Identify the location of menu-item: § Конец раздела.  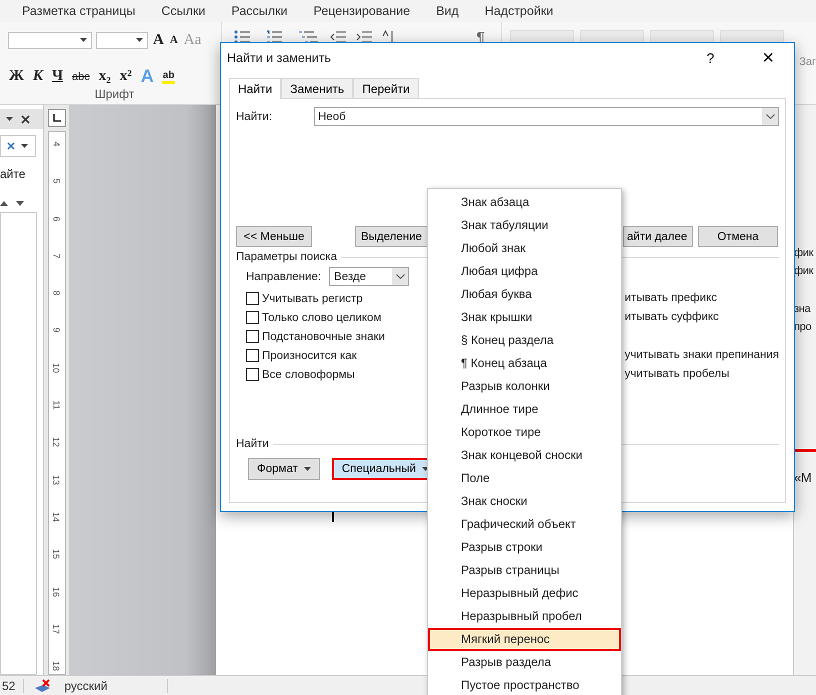
(524, 340).